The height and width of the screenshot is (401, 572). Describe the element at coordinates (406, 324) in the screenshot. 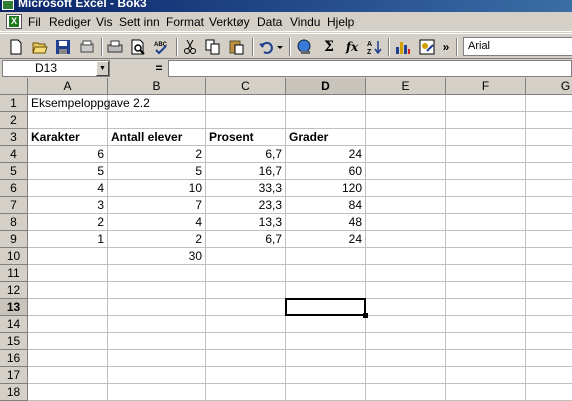

I see `cell-e14` at that location.